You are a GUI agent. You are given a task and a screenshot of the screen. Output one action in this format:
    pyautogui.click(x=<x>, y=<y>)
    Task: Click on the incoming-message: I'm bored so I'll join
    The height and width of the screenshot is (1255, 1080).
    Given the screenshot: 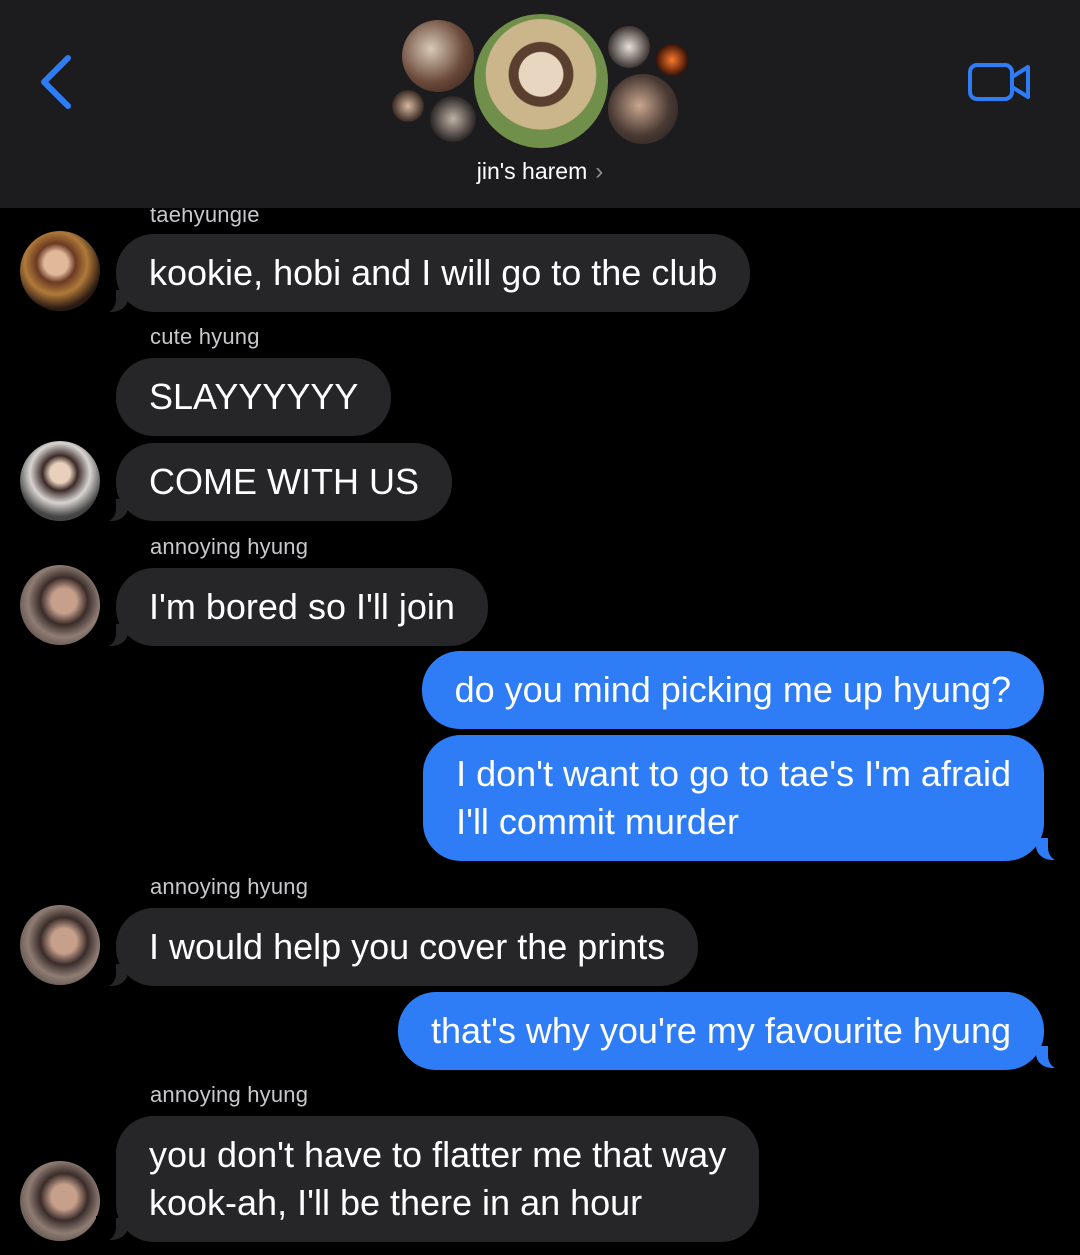 What is the action you would take?
    pyautogui.click(x=302, y=607)
    